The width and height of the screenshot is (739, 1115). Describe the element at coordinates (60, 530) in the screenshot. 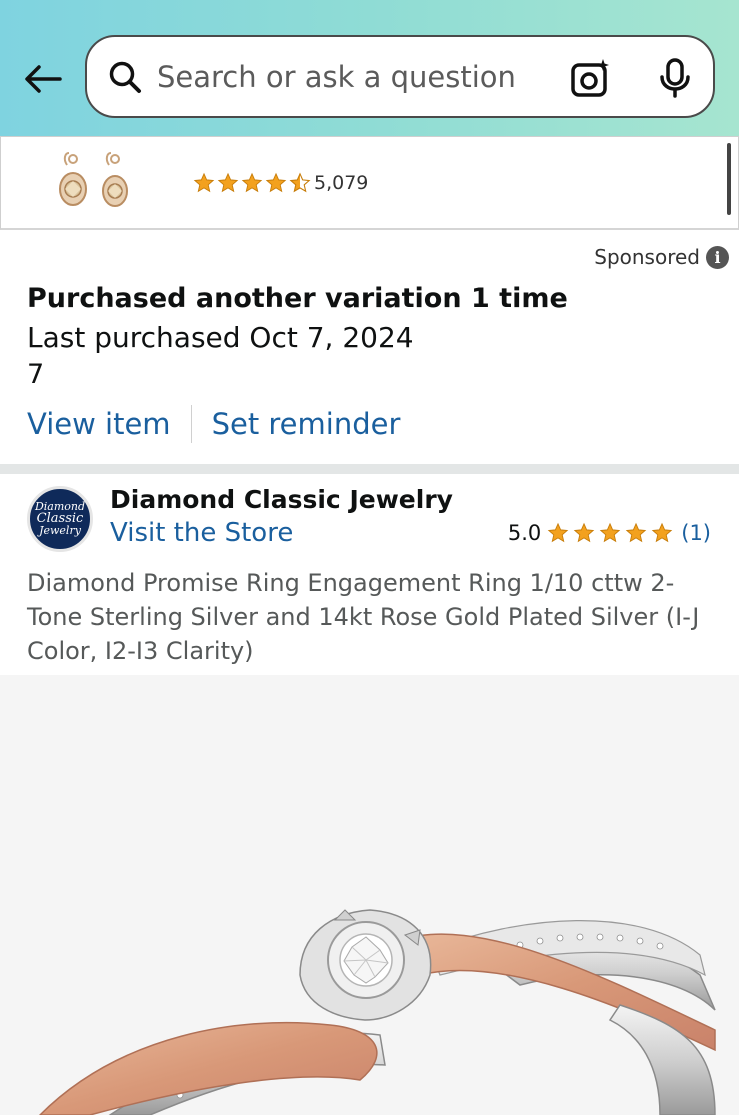

I see `store-logo-line: Jewelry` at that location.